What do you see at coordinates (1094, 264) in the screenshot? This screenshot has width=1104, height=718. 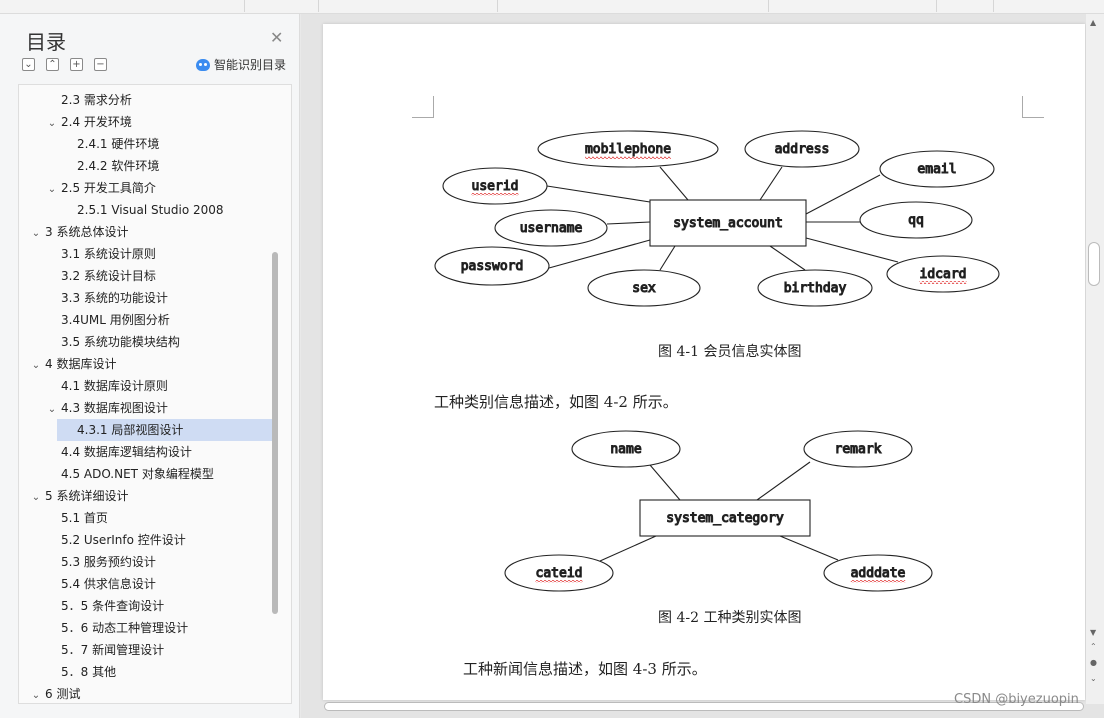 I see `vertical-scroll-thumb` at bounding box center [1094, 264].